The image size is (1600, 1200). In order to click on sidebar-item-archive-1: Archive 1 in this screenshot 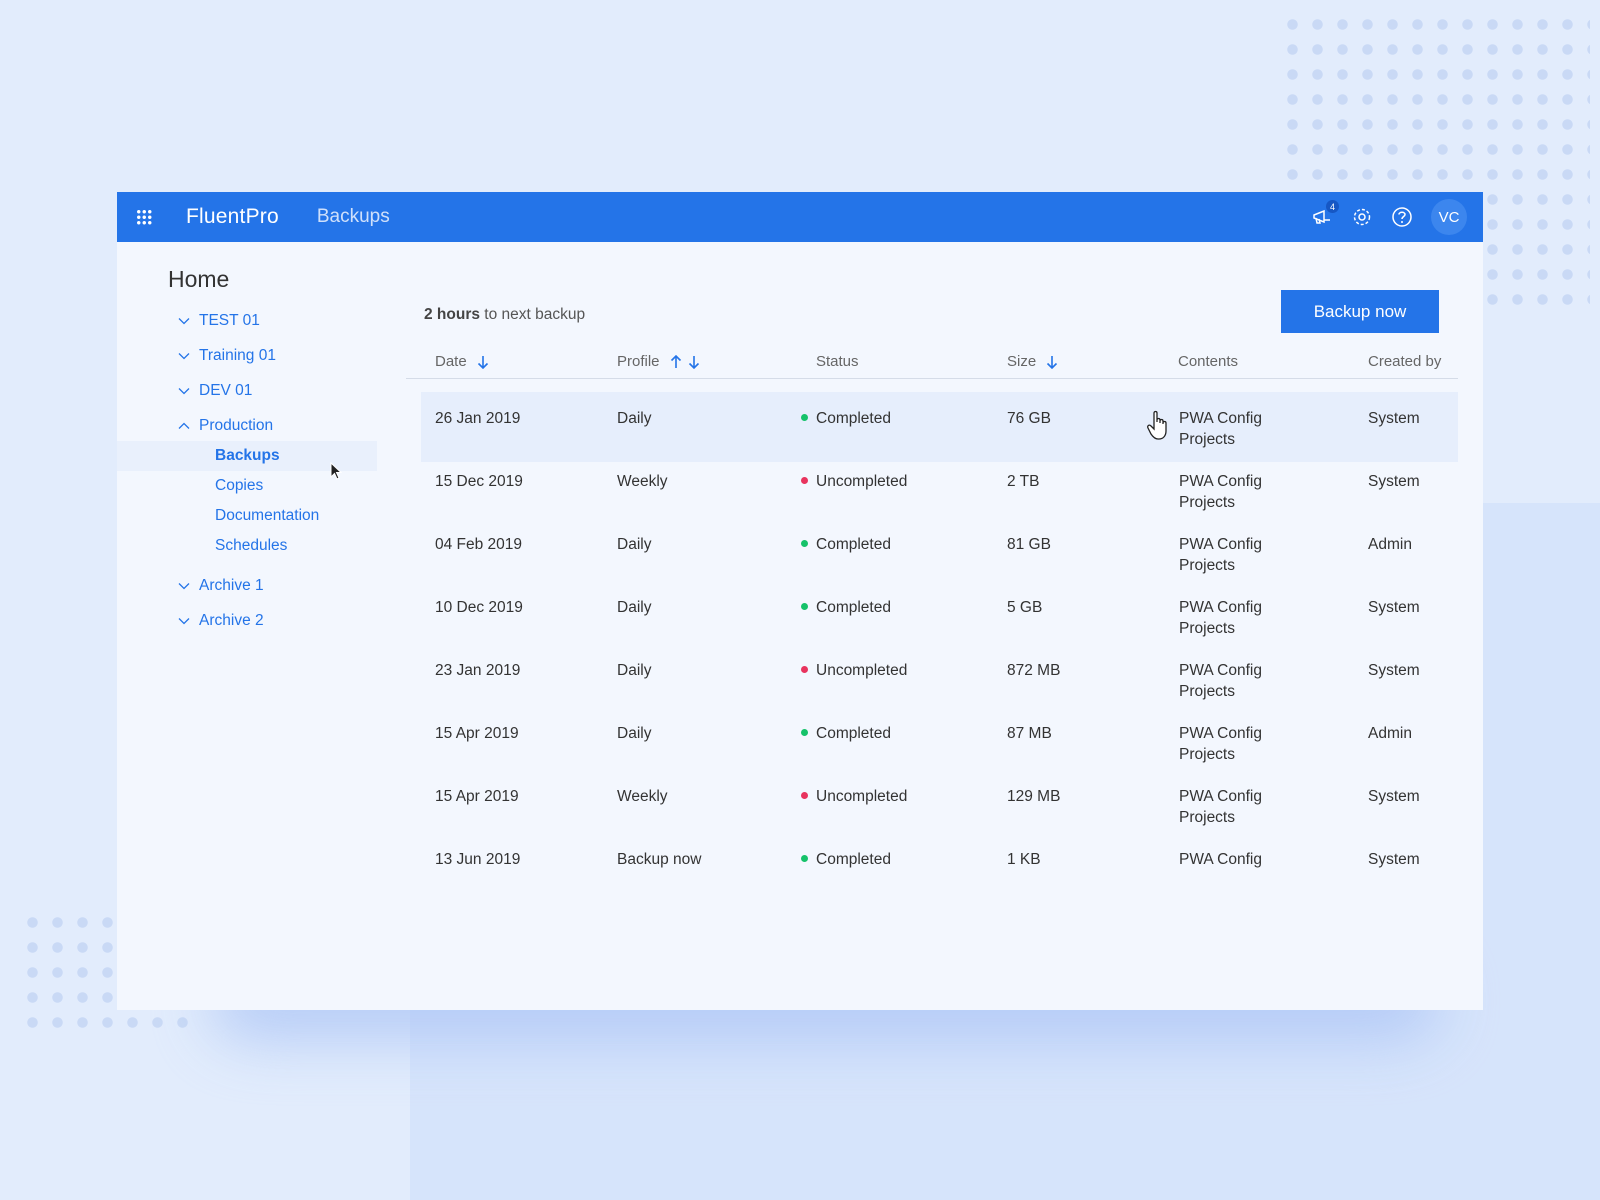, I will do `click(247, 586)`.